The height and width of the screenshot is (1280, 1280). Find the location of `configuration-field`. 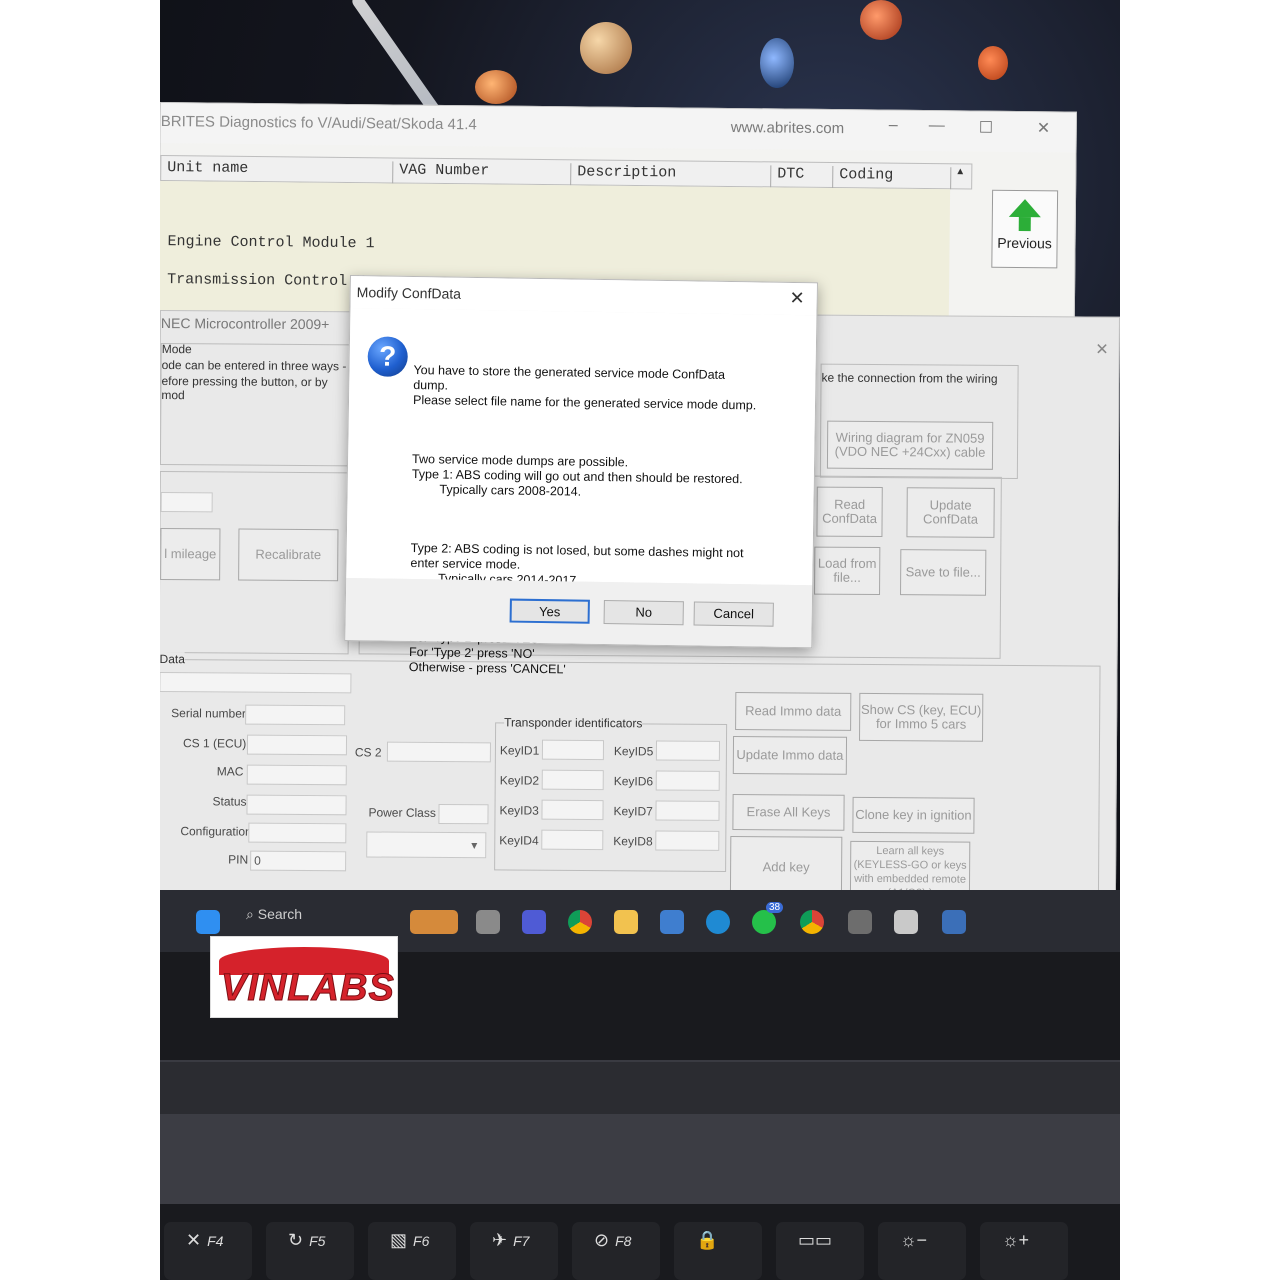

configuration-field is located at coordinates (297, 833).